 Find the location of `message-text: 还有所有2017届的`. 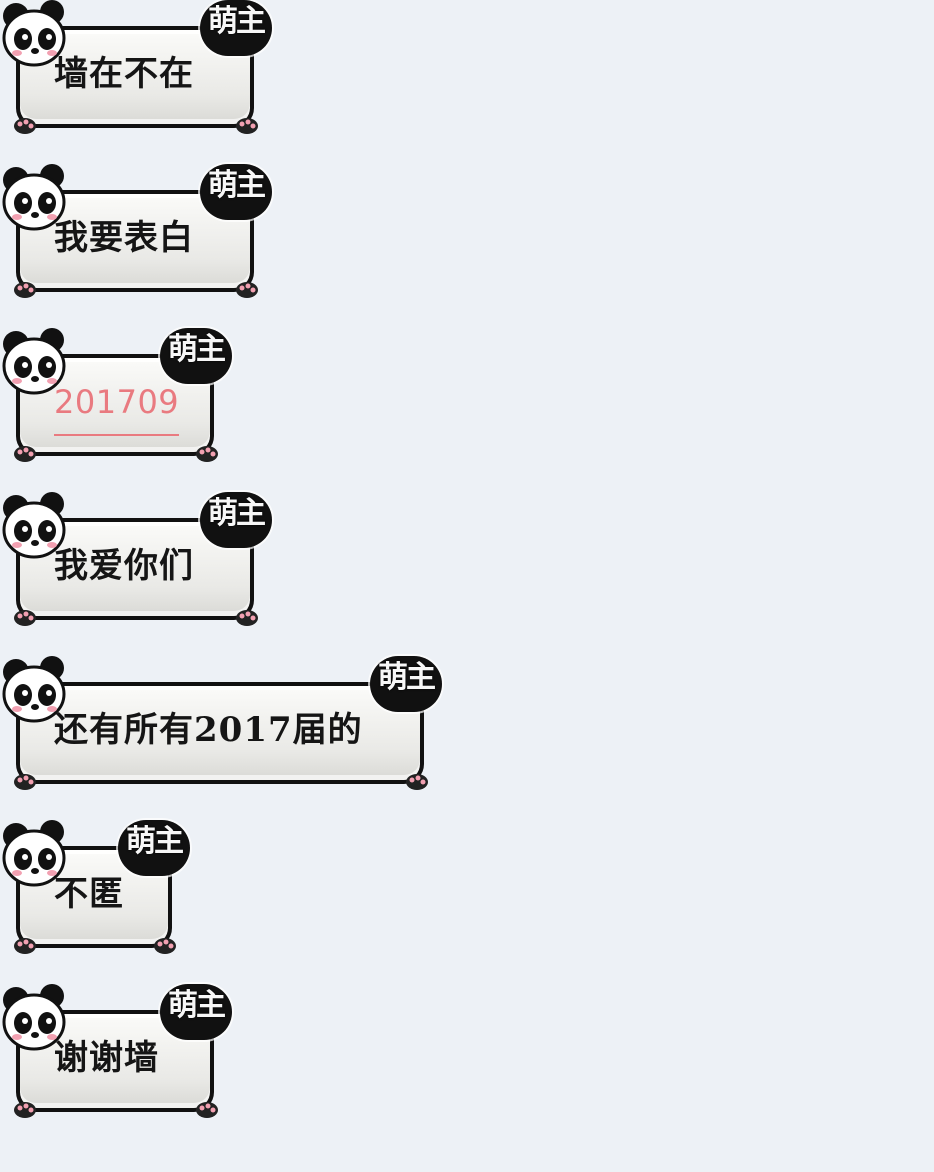

message-text: 还有所有2017届的 is located at coordinates (208, 730).